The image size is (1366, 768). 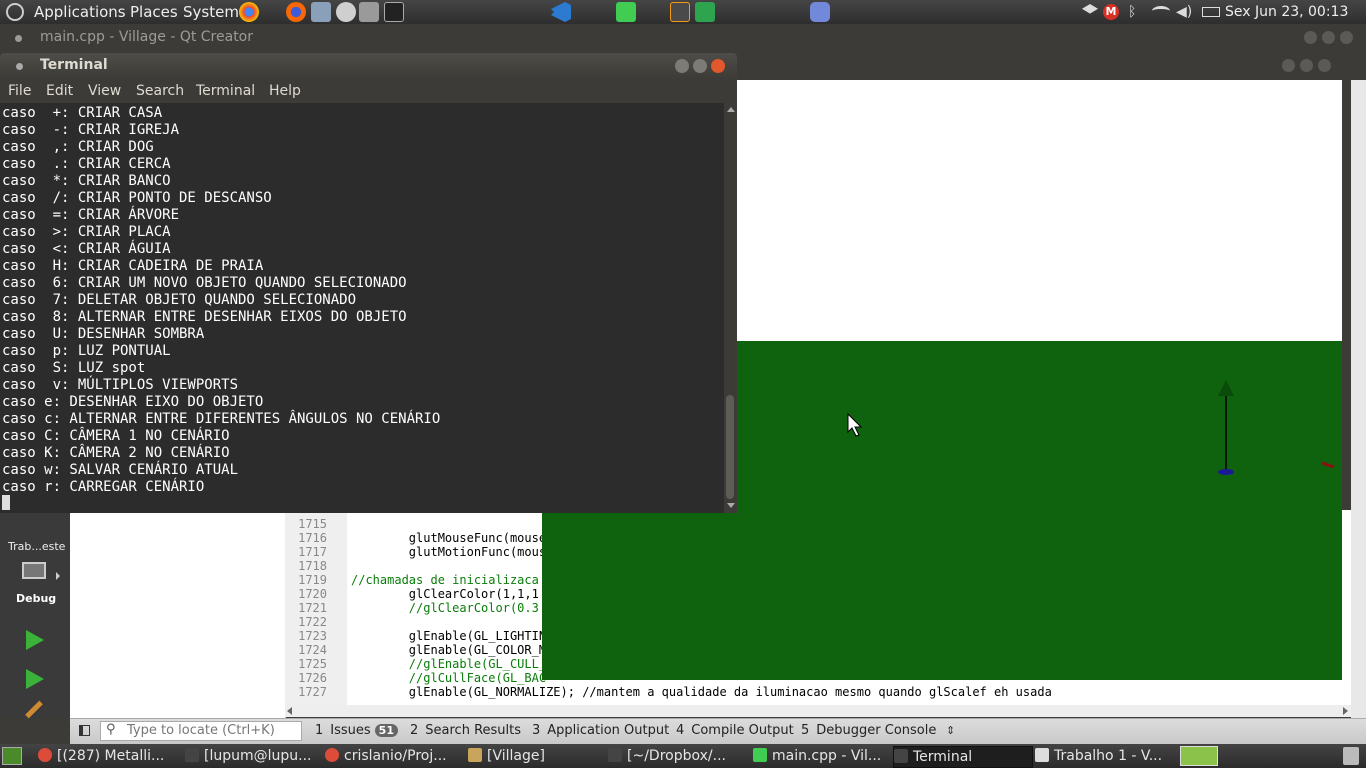 I want to click on dropbox-icon, so click(x=1090, y=9).